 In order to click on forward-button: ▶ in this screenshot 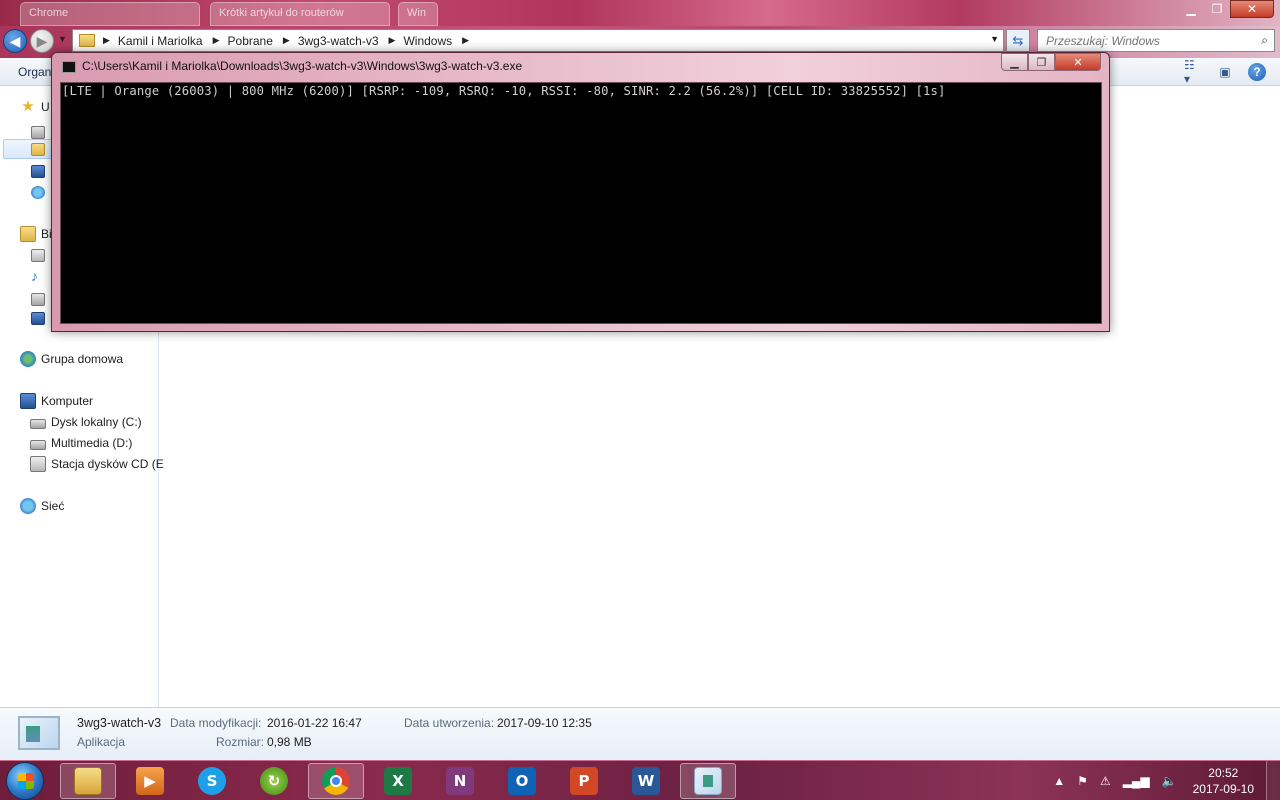, I will do `click(42, 41)`.